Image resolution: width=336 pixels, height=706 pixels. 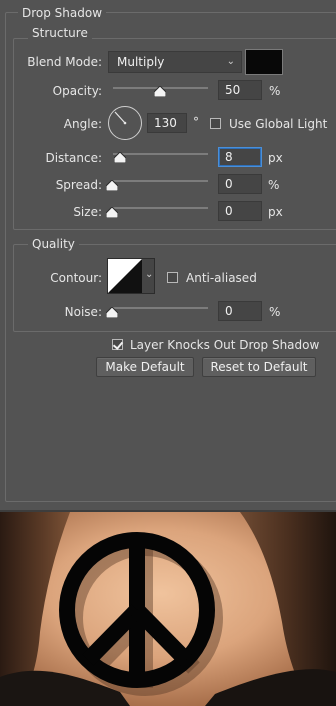 I want to click on noise-slider-track, so click(x=160, y=308).